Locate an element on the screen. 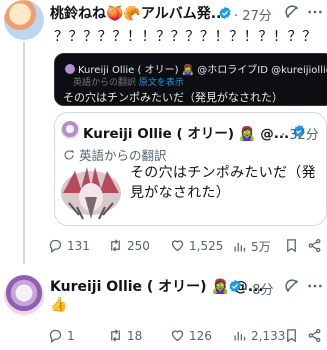 Image resolution: width=327 pixels, height=350 pixels. quote-translation: 英語からの翻訳 is located at coordinates (115, 154).